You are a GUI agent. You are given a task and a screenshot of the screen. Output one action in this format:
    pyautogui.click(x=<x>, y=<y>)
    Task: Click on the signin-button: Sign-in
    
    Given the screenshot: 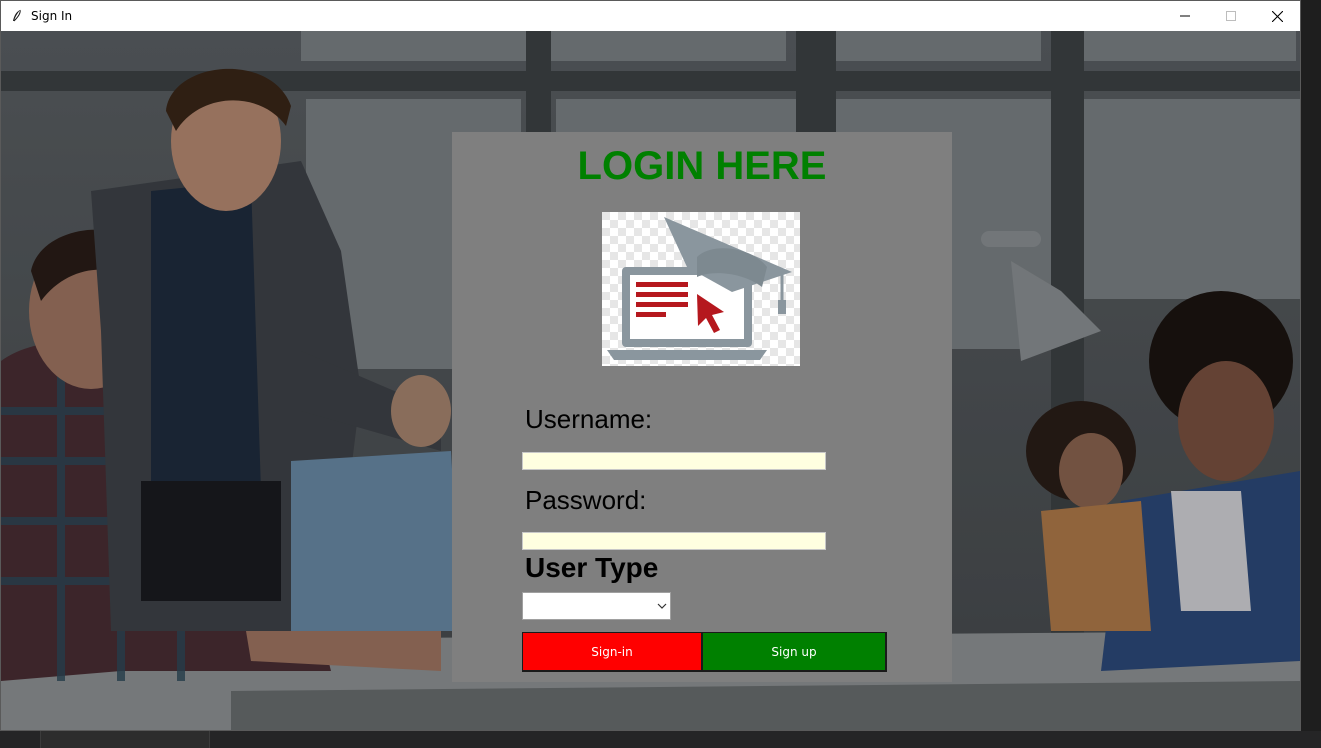 What is the action you would take?
    pyautogui.click(x=612, y=652)
    